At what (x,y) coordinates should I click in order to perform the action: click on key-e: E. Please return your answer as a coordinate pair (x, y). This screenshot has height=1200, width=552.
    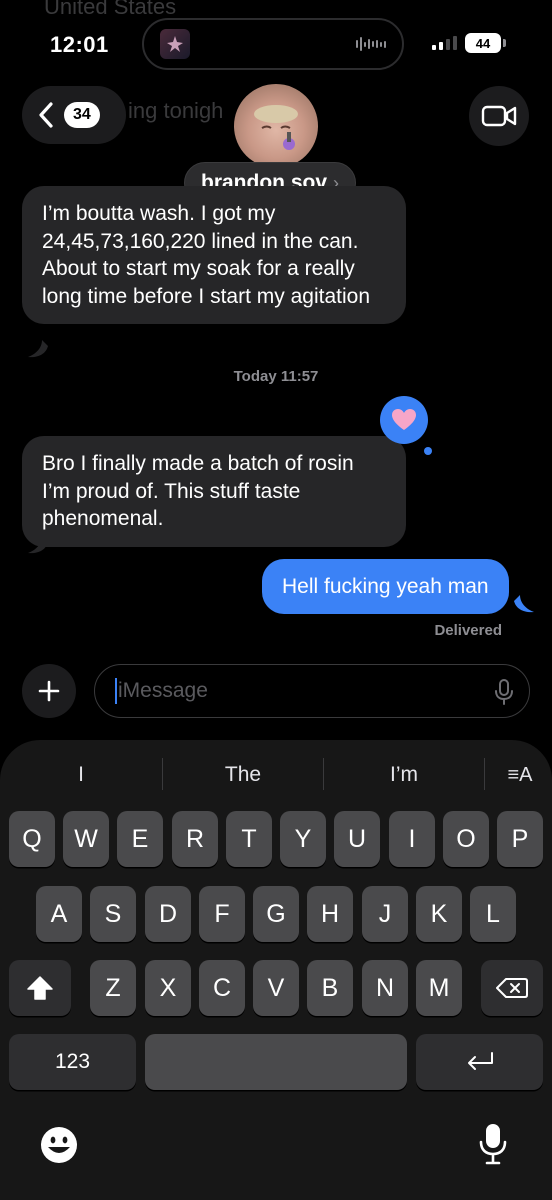
    Looking at the image, I should click on (140, 839).